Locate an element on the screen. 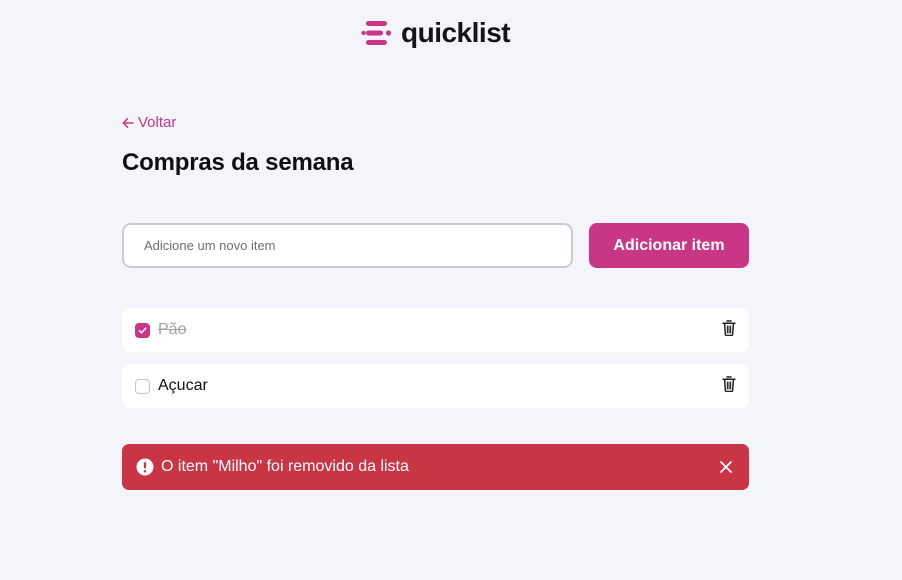 The height and width of the screenshot is (580, 902). item-label: Açucar is located at coordinates (183, 385).